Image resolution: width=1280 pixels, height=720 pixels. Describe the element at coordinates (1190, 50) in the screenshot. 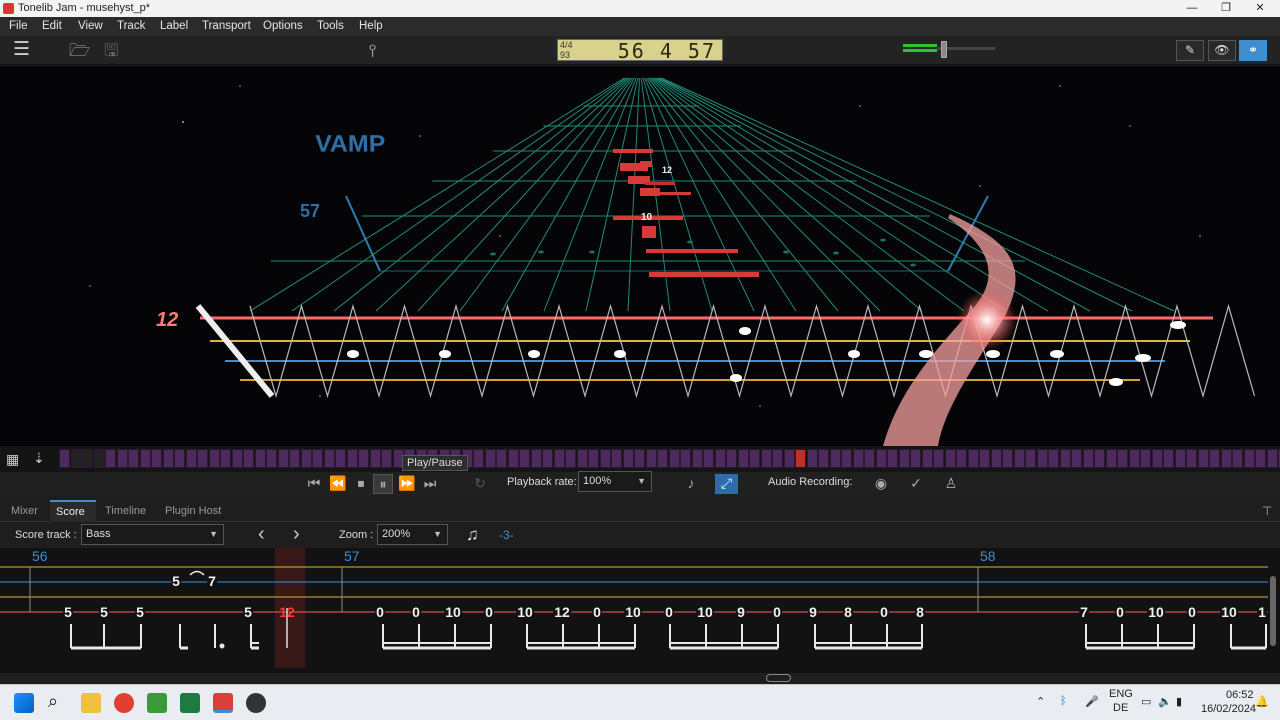

I see `edit-mode-button: ✎` at that location.